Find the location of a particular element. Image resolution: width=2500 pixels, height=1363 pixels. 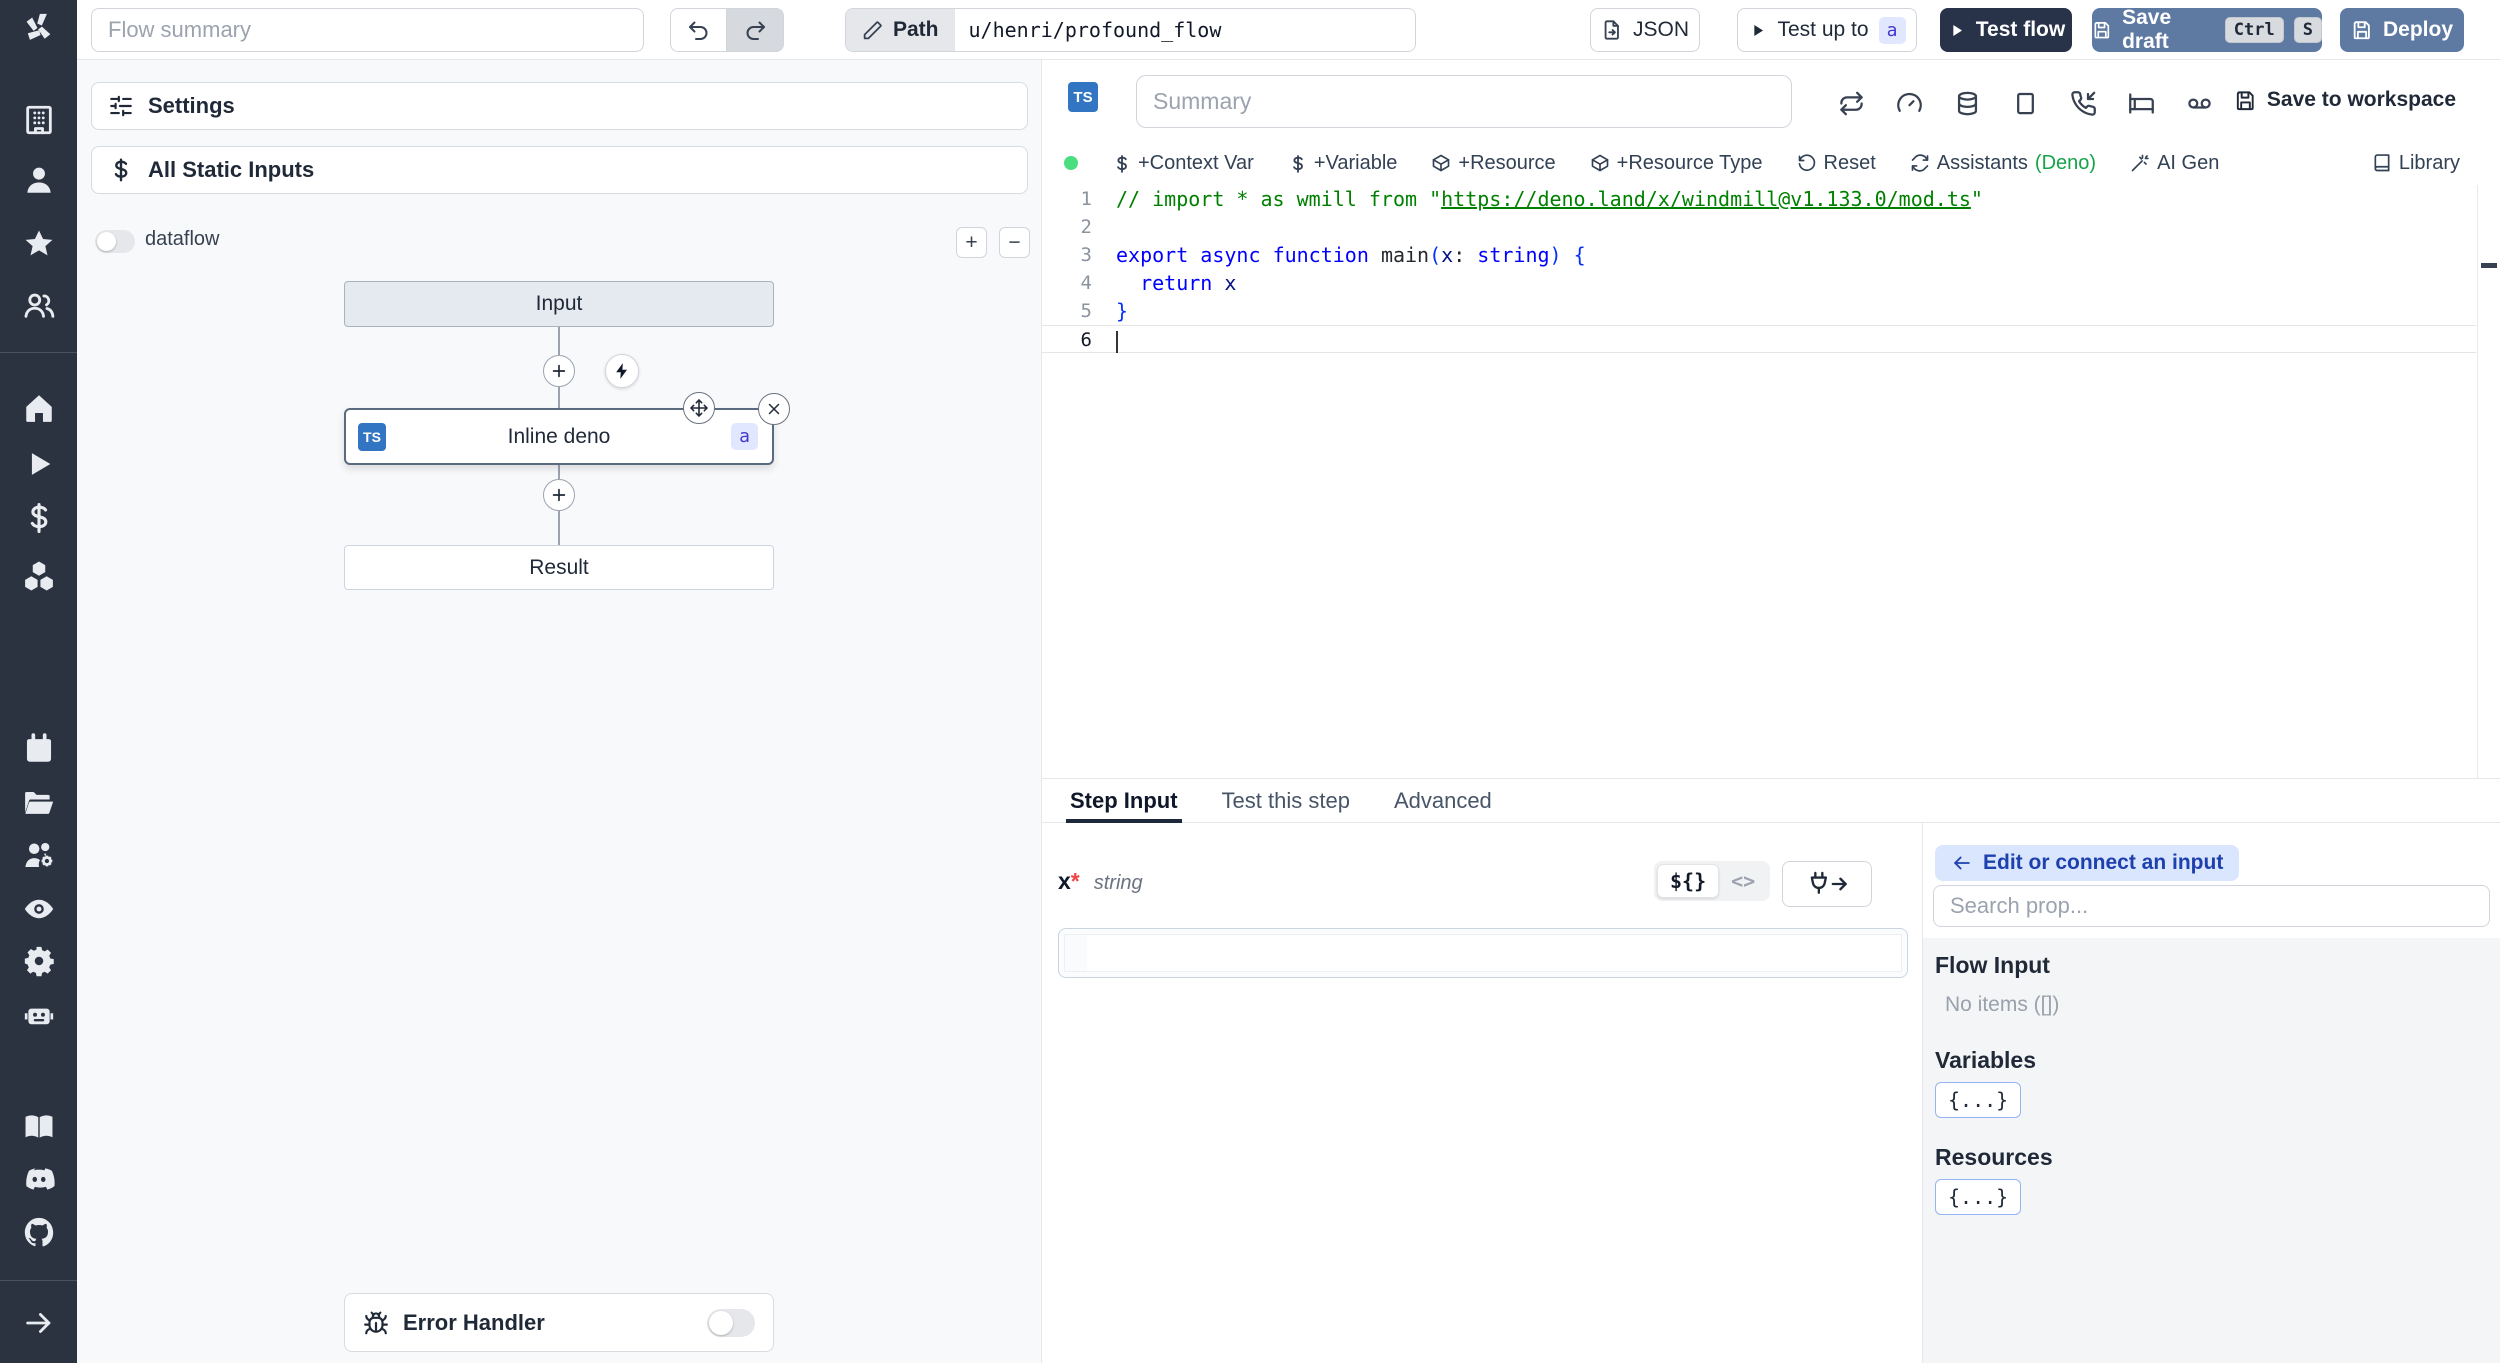

add-context-var-button: +Context Var is located at coordinates (1183, 163).